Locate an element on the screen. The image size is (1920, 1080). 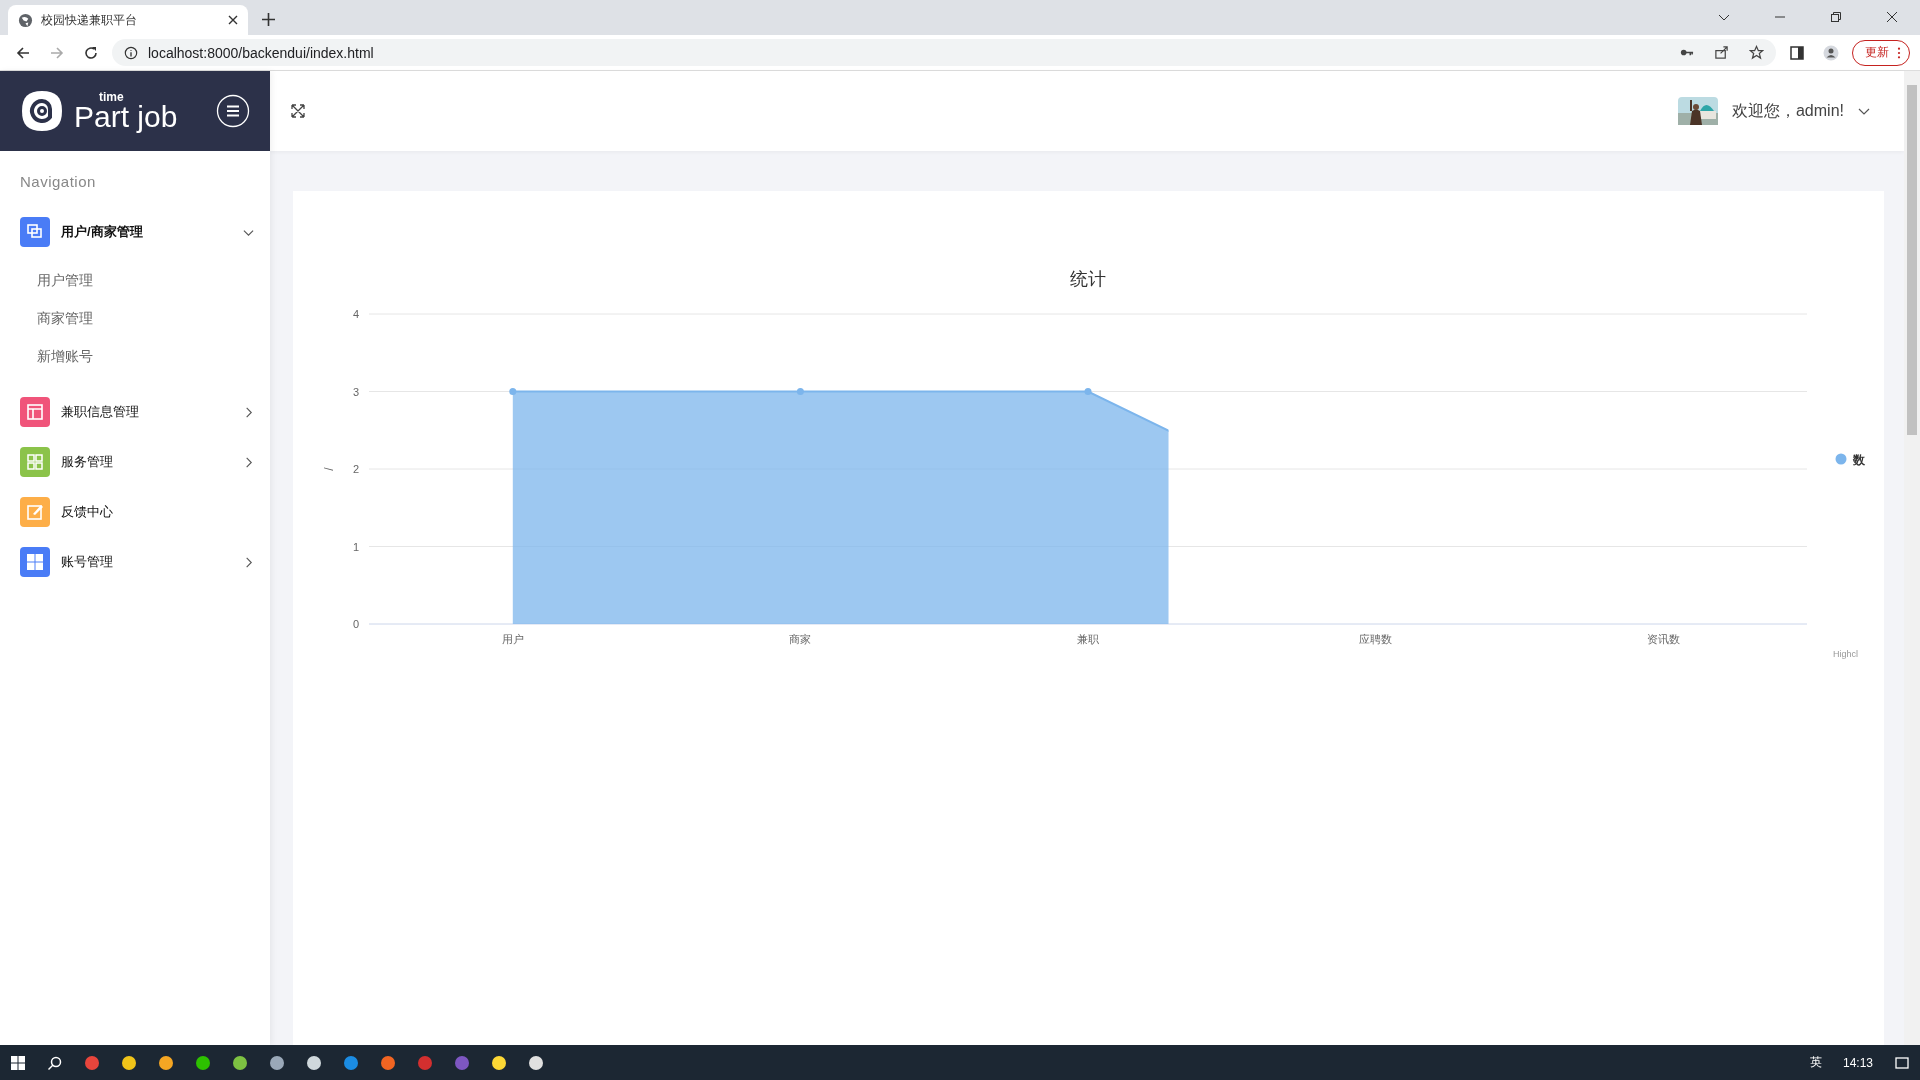
menu-item: 账号管理 is located at coordinates (135, 562).